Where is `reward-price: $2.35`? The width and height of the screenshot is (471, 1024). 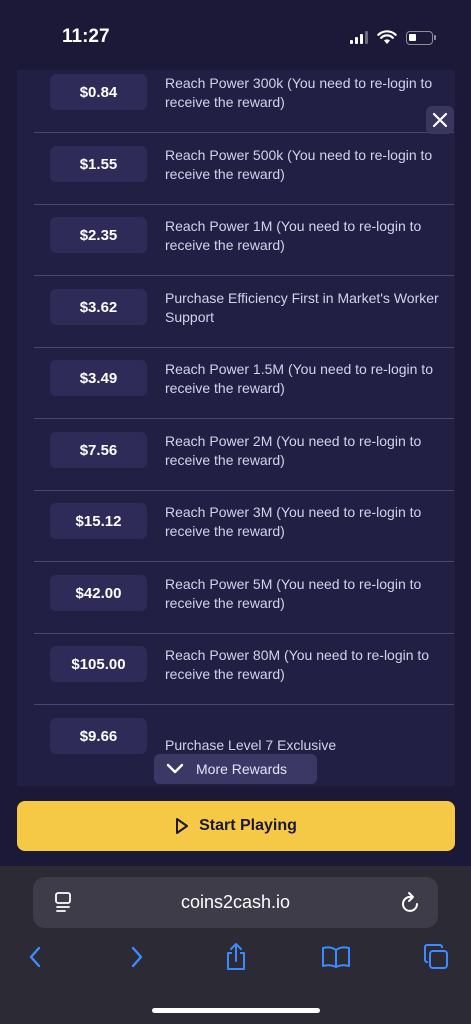
reward-price: $2.35 is located at coordinates (98, 235).